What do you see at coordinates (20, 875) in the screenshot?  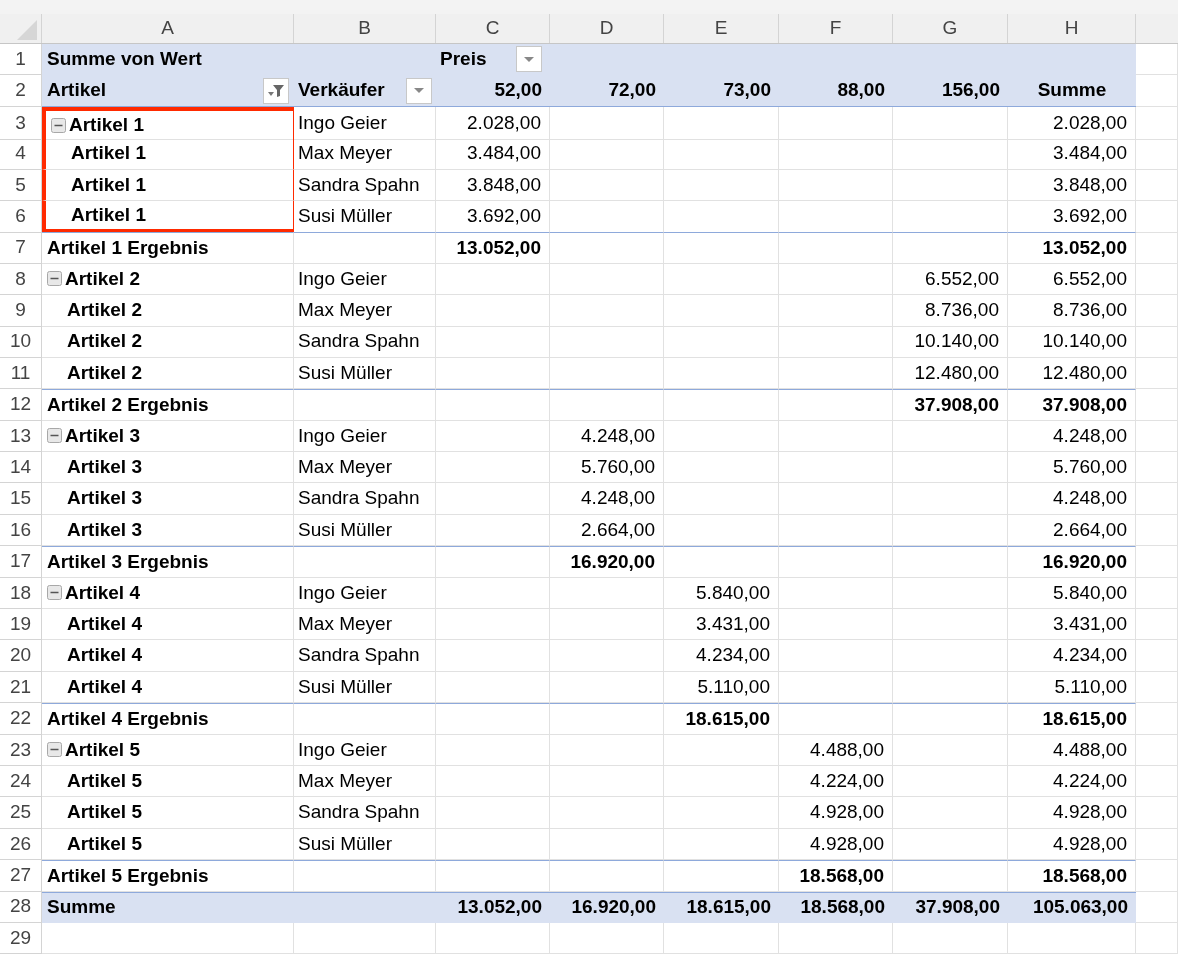 I see `row-number: 27` at bounding box center [20, 875].